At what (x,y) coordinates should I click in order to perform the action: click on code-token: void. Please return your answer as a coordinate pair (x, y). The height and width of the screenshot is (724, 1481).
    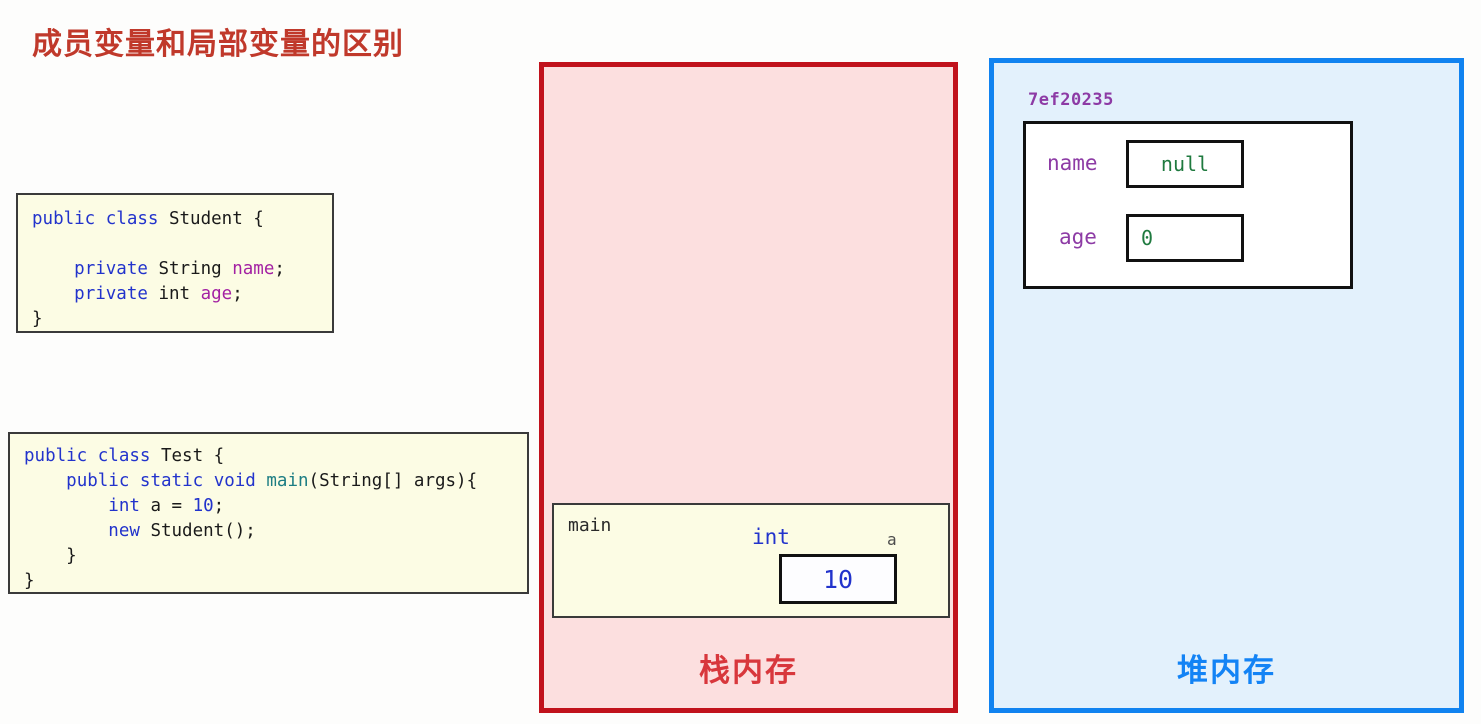
    Looking at the image, I should click on (234, 481).